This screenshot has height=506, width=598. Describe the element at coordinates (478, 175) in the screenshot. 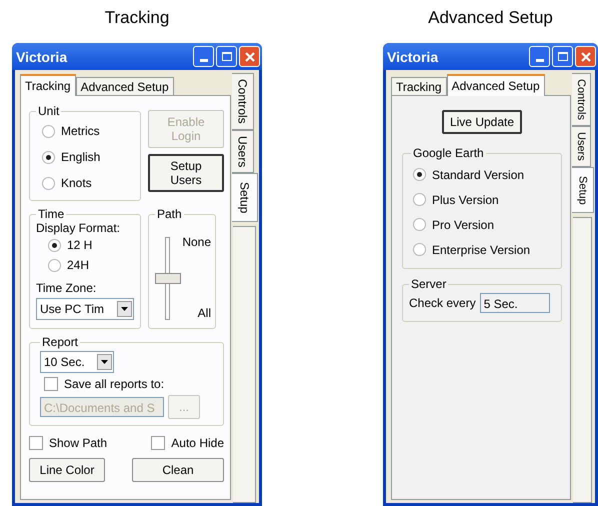

I see `radio-label: Standard Version` at that location.